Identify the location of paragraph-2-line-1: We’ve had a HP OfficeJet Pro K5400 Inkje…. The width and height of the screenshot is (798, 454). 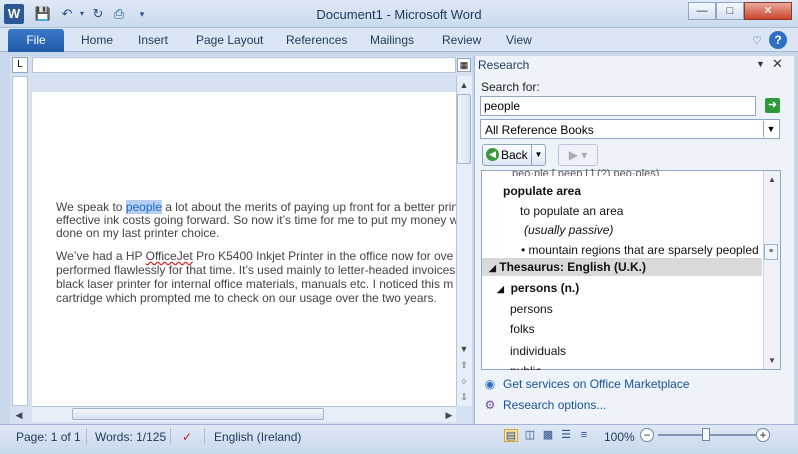
(255, 256).